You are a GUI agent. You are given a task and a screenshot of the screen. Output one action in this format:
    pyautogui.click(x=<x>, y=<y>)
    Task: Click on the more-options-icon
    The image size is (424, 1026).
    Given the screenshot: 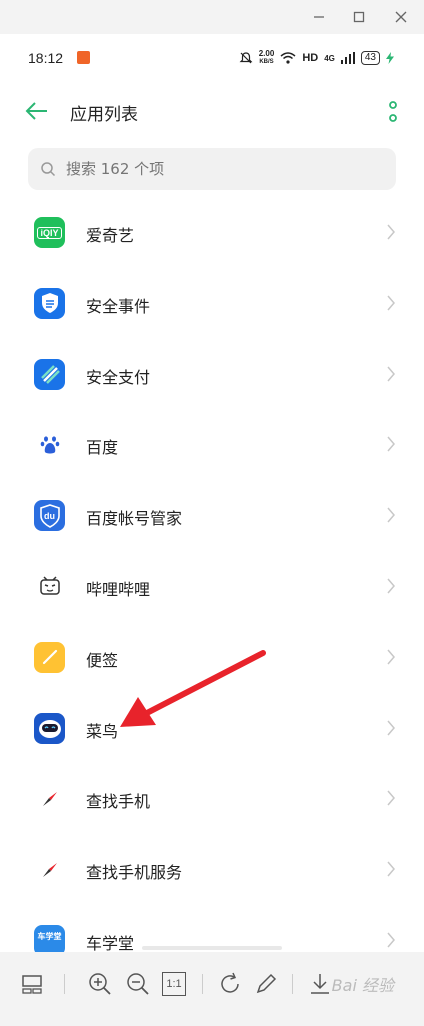 What is the action you would take?
    pyautogui.click(x=393, y=112)
    